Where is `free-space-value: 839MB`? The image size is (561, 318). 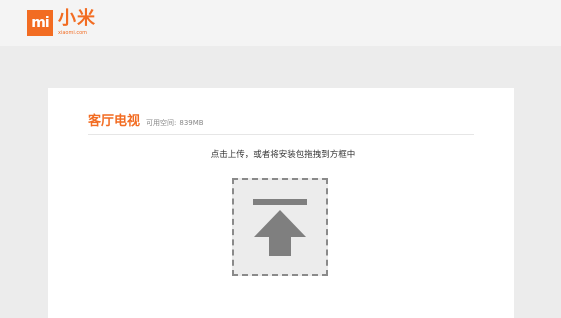 free-space-value: 839MB is located at coordinates (191, 123).